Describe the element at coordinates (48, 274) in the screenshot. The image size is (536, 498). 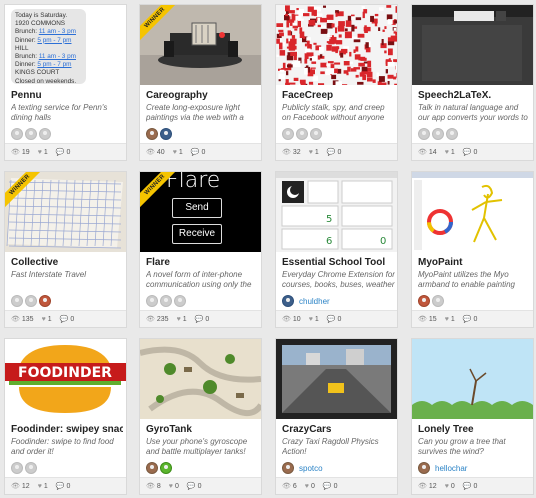
I see `project-description: Fast Interstate Travel` at that location.